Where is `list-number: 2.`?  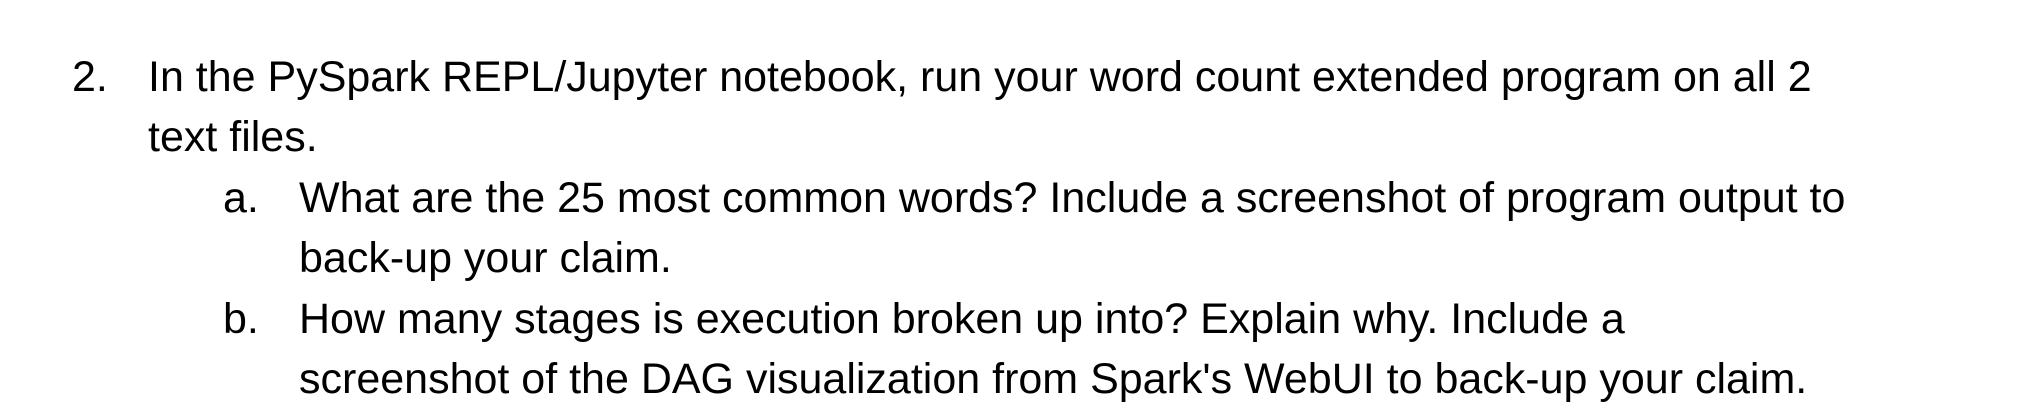
list-number: 2. is located at coordinates (90, 77).